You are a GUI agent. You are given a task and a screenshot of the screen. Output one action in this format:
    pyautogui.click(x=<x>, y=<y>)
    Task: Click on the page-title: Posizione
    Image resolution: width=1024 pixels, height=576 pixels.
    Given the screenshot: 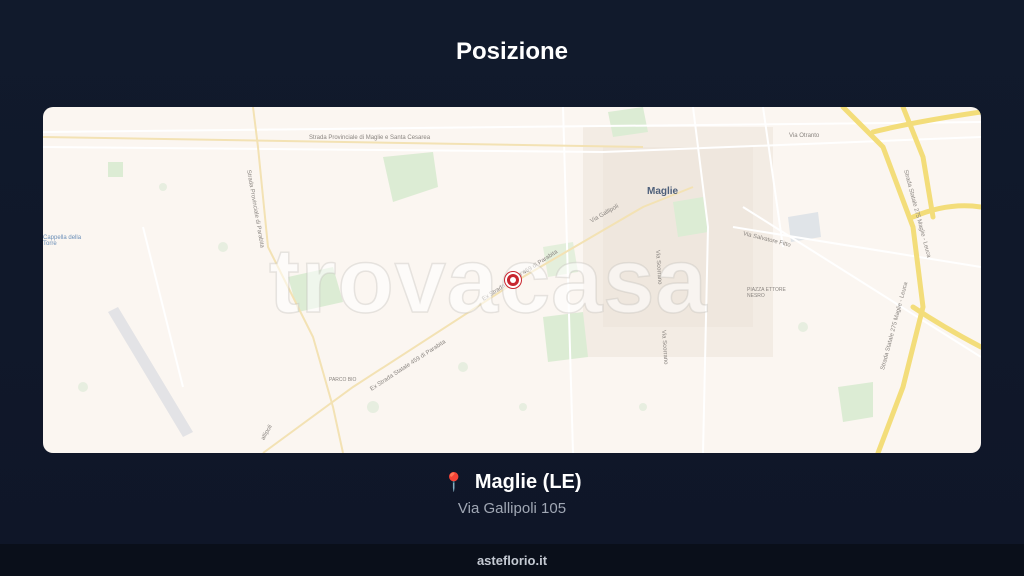 What is the action you would take?
    pyautogui.click(x=512, y=51)
    